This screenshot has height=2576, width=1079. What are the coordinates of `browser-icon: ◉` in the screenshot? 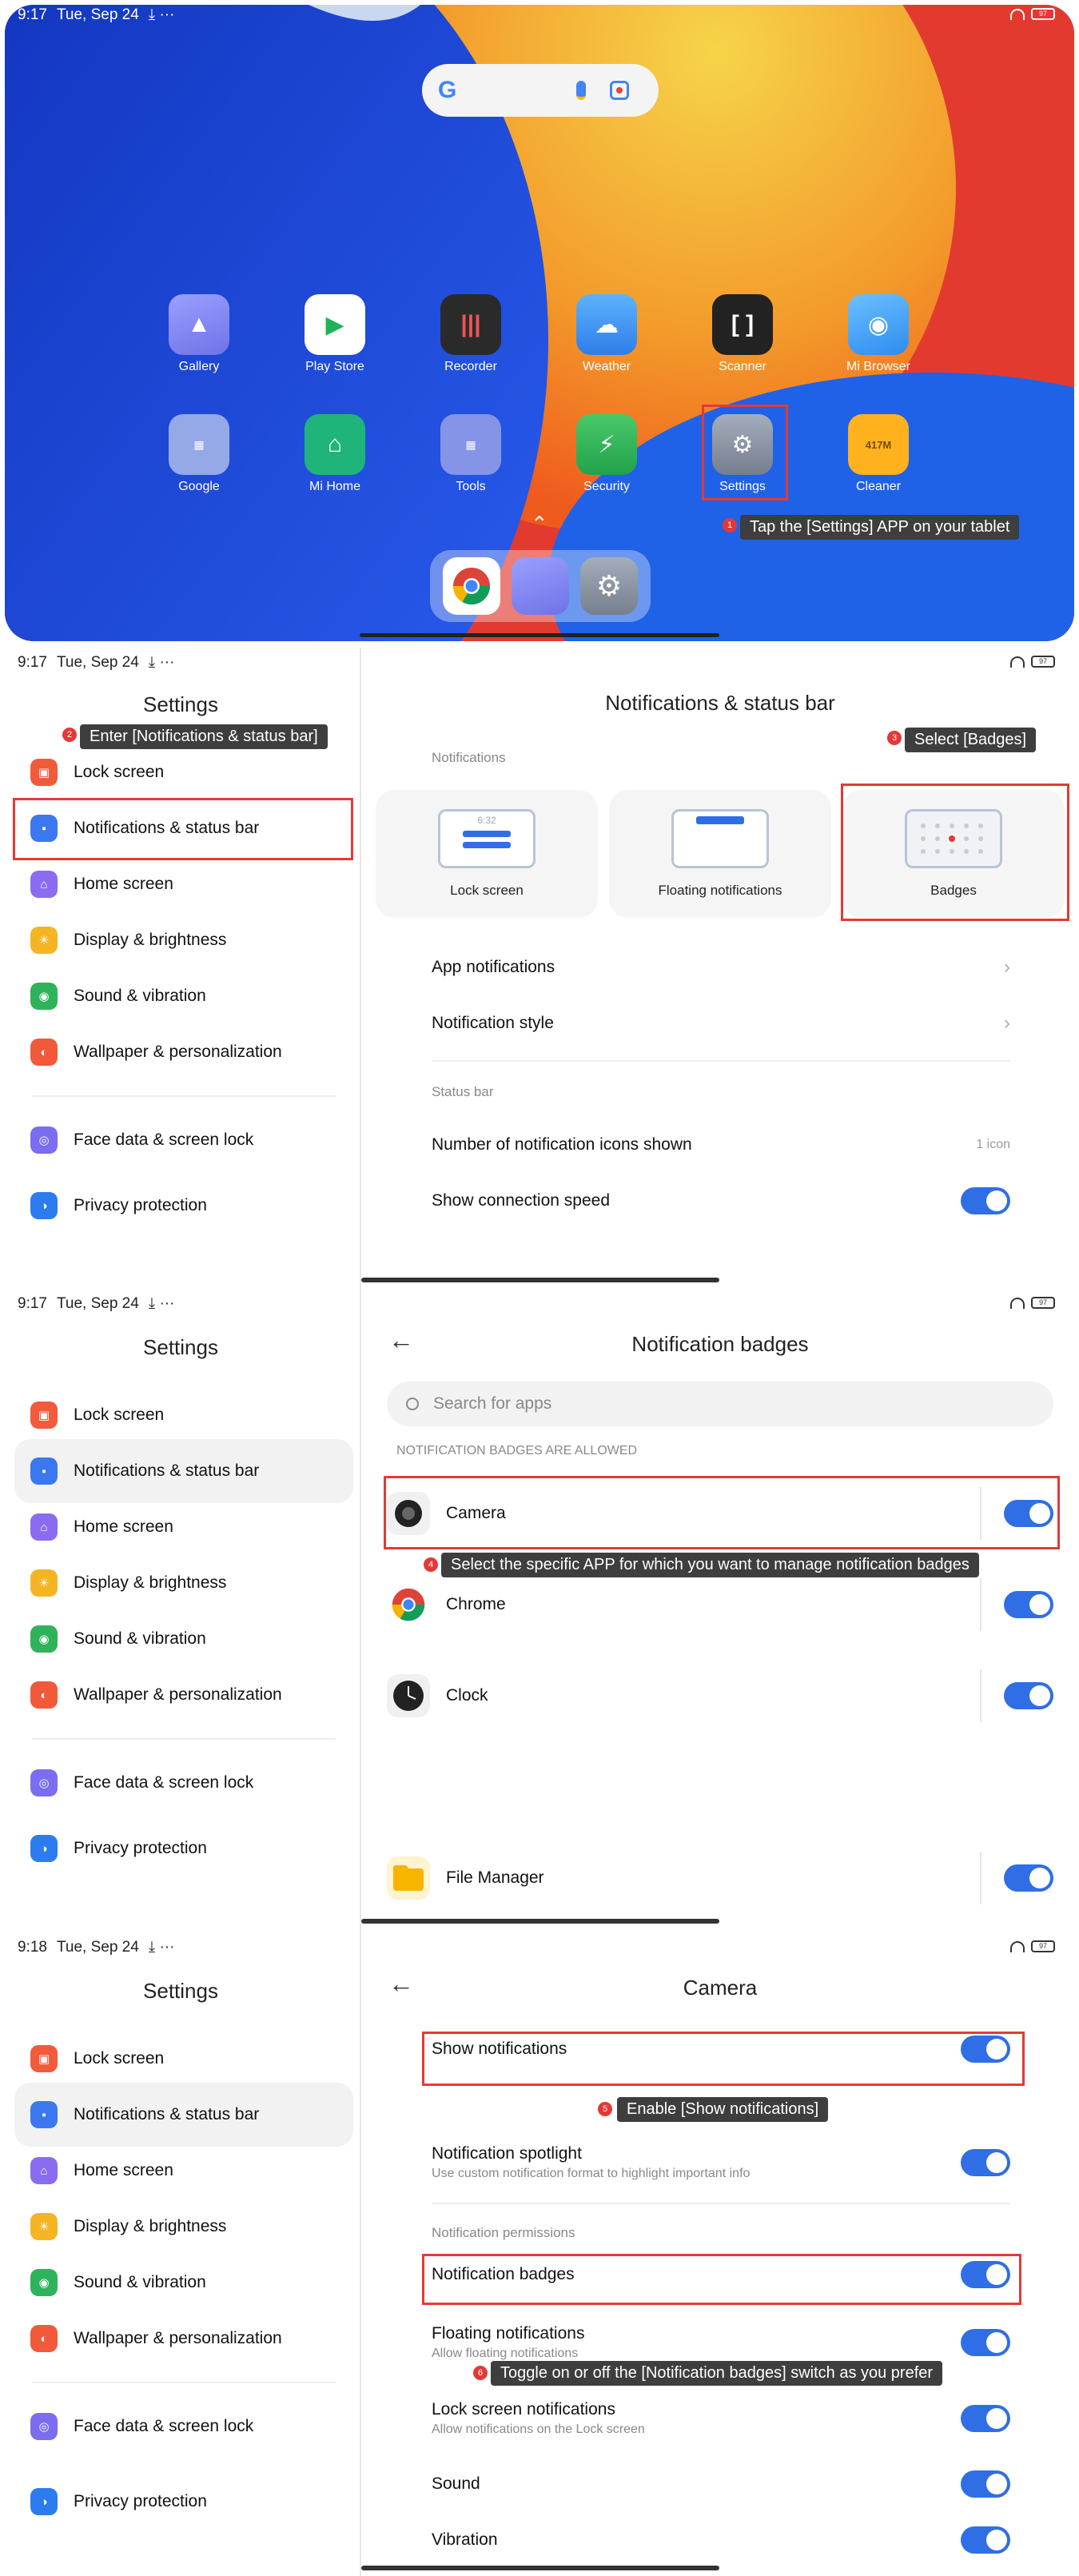 It's located at (878, 324).